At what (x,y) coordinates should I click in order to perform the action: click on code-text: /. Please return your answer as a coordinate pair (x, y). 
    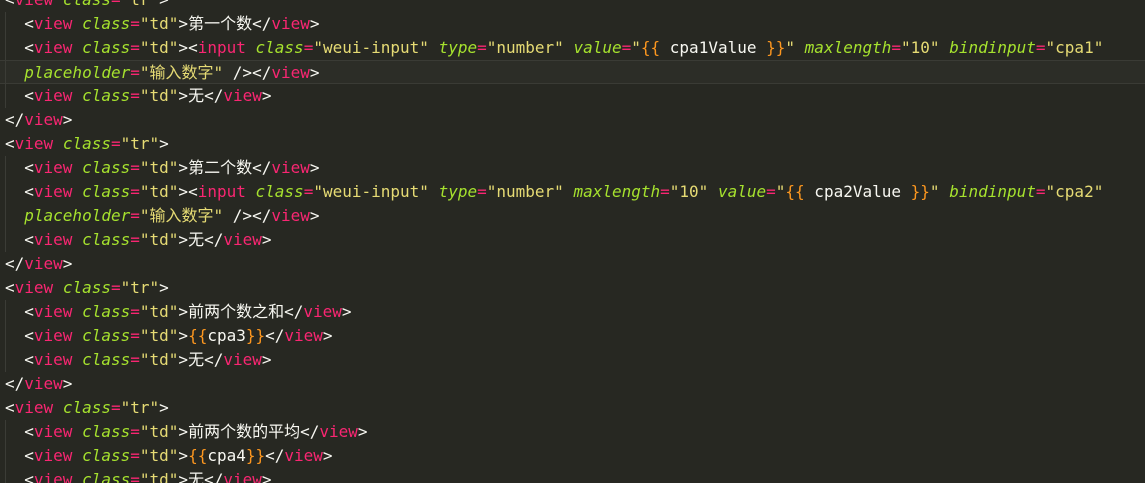
    Looking at the image, I should click on (233, 215).